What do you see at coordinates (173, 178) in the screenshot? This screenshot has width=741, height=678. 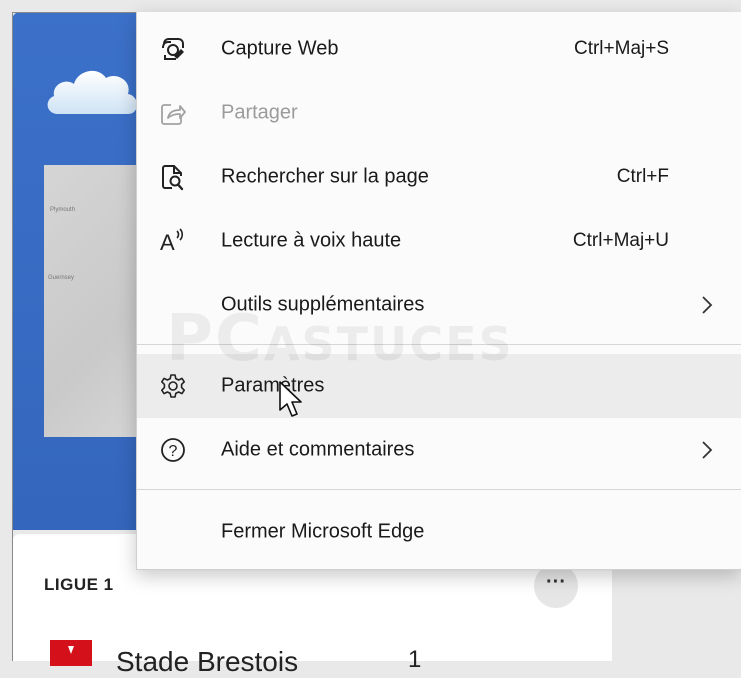 I see `find-on-page-icon` at bounding box center [173, 178].